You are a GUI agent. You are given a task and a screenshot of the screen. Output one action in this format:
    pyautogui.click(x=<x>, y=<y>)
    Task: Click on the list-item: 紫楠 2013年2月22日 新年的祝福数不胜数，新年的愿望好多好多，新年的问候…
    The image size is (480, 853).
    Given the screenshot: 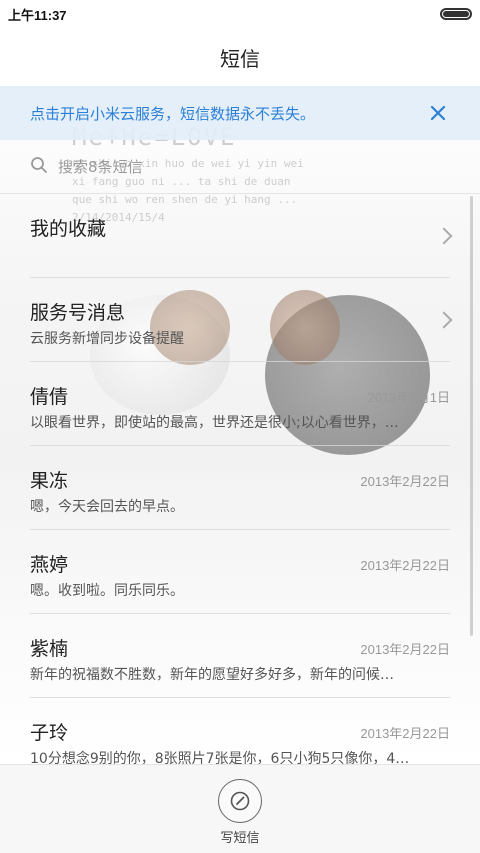 What is the action you would take?
    pyautogui.click(x=240, y=656)
    